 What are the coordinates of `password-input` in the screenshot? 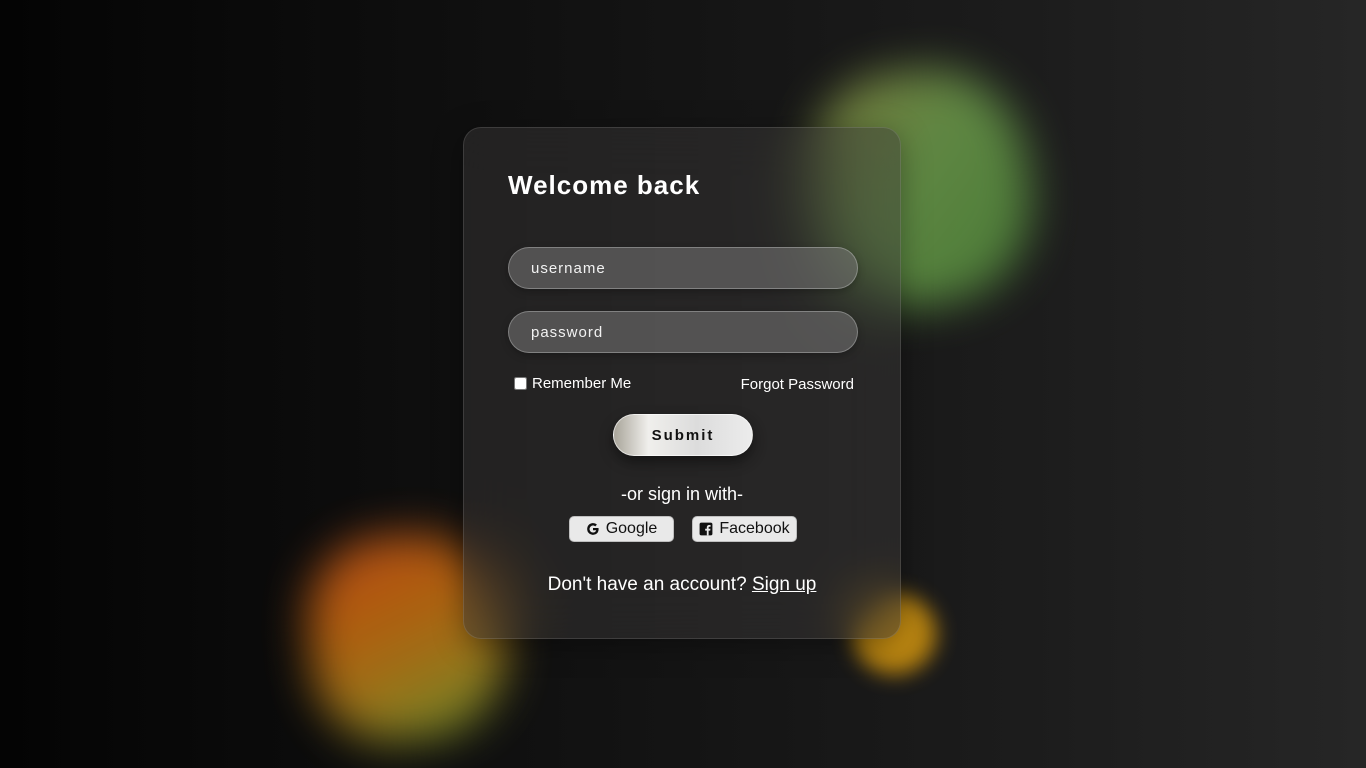 It's located at (683, 332).